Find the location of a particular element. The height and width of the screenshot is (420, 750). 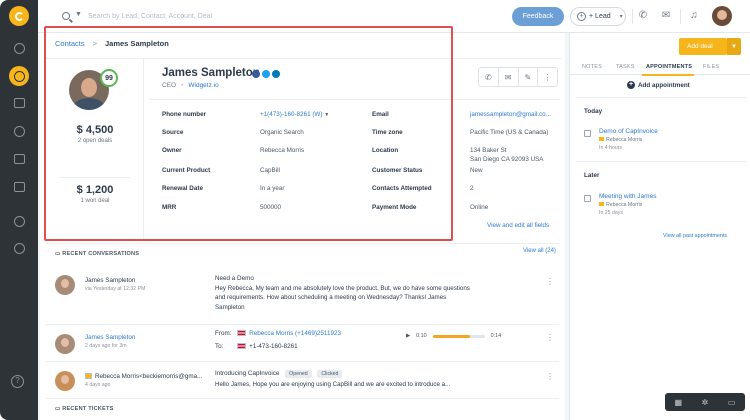

field-value: Rebecca Morris is located at coordinates (282, 150).